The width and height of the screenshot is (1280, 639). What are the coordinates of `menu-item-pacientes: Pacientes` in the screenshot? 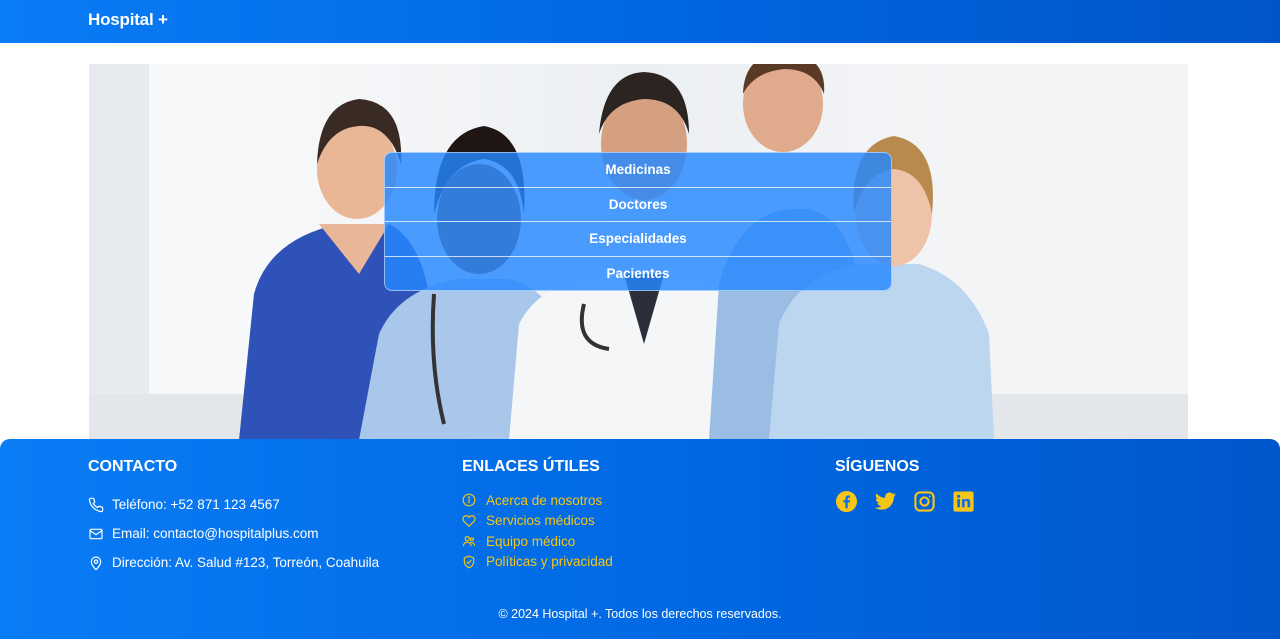 It's located at (638, 274).